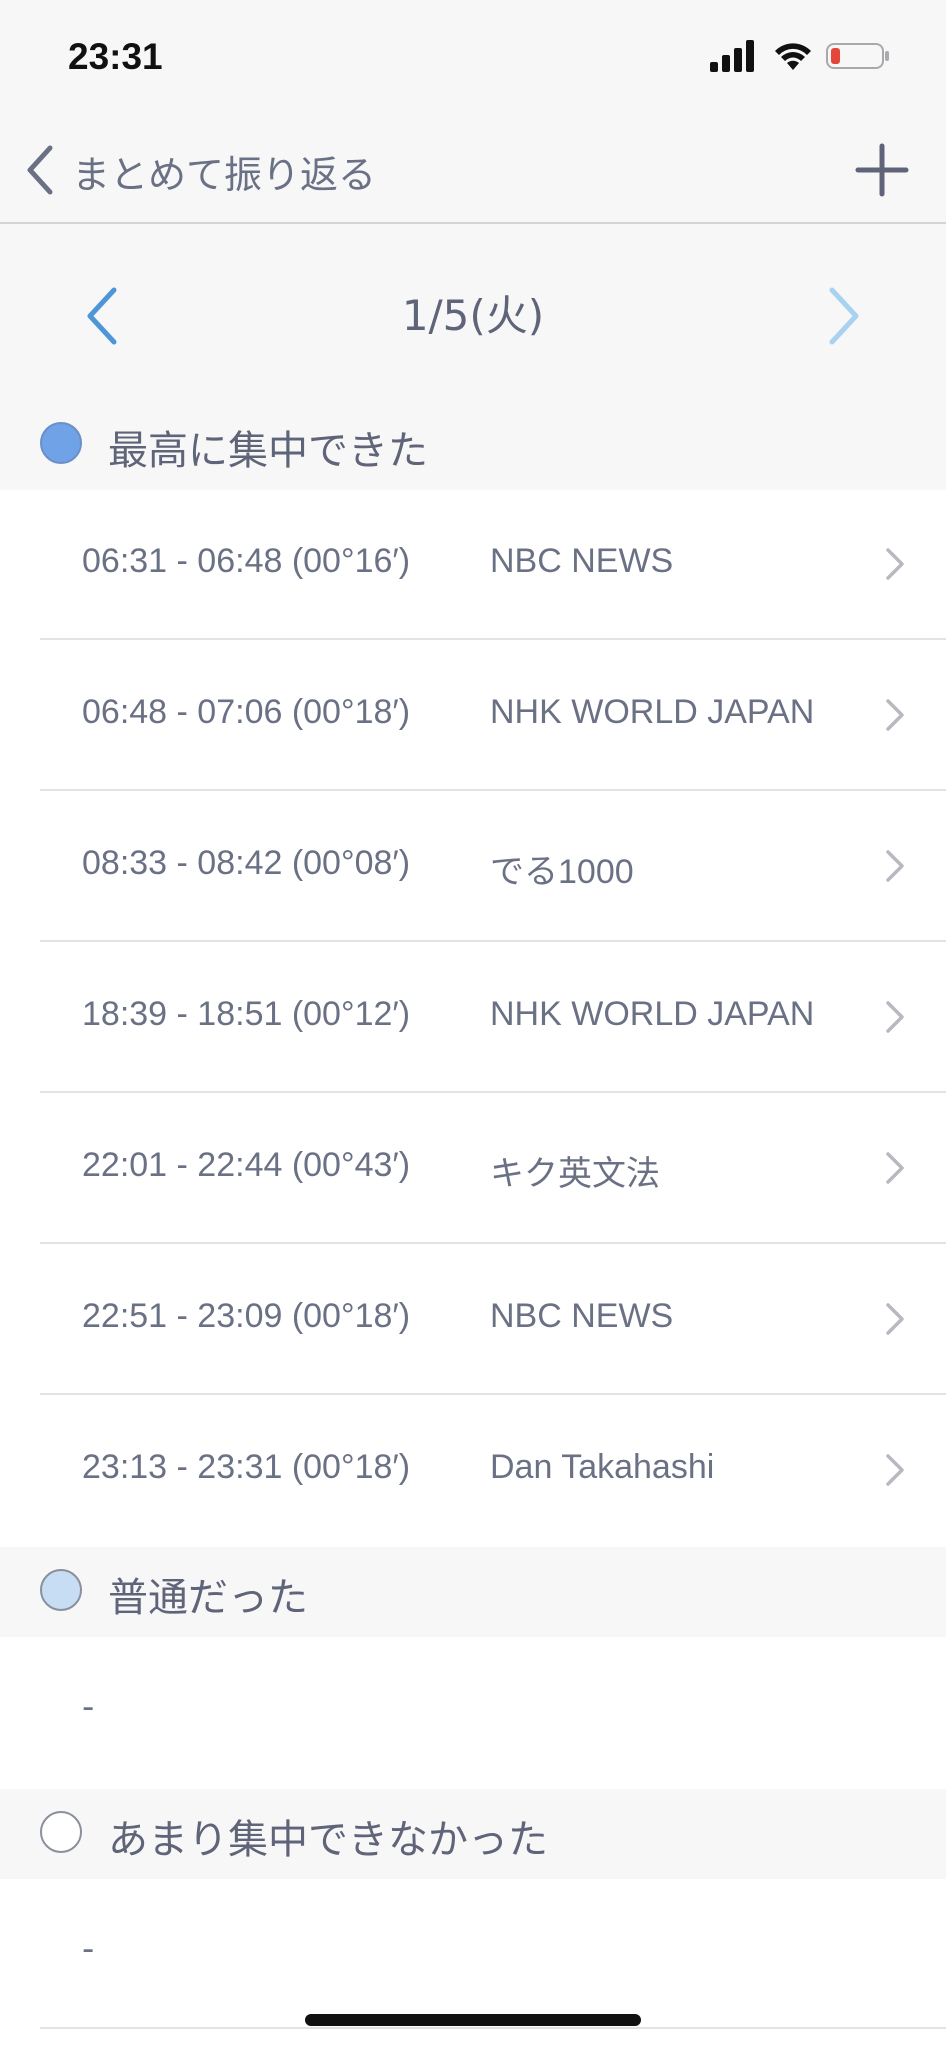 The height and width of the screenshot is (2048, 946). What do you see at coordinates (473, 2020) in the screenshot?
I see `home-indicator` at bounding box center [473, 2020].